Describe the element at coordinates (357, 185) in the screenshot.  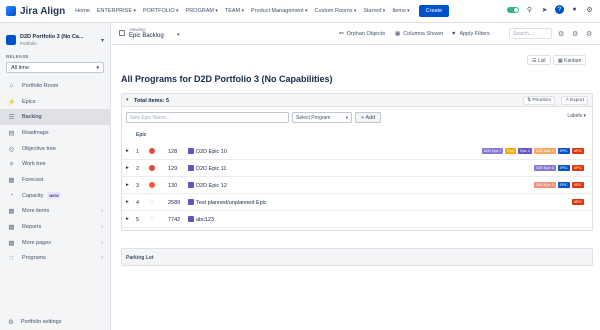
I see `table-row: ▸ 3 130 D2D Epic 12 D2D Epic 5 EPIC APIC` at that location.